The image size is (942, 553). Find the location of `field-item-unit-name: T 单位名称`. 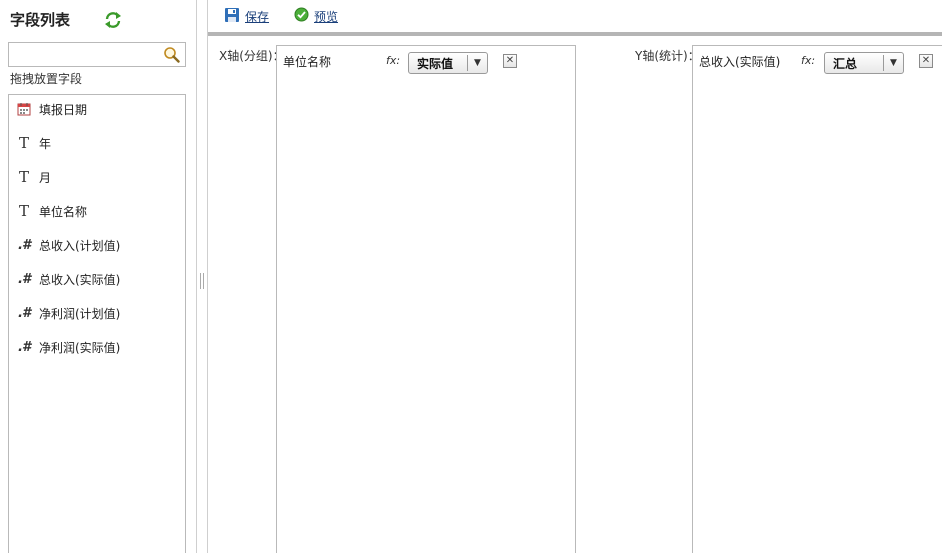

field-item-unit-name: T 单位名称 is located at coordinates (97, 211).